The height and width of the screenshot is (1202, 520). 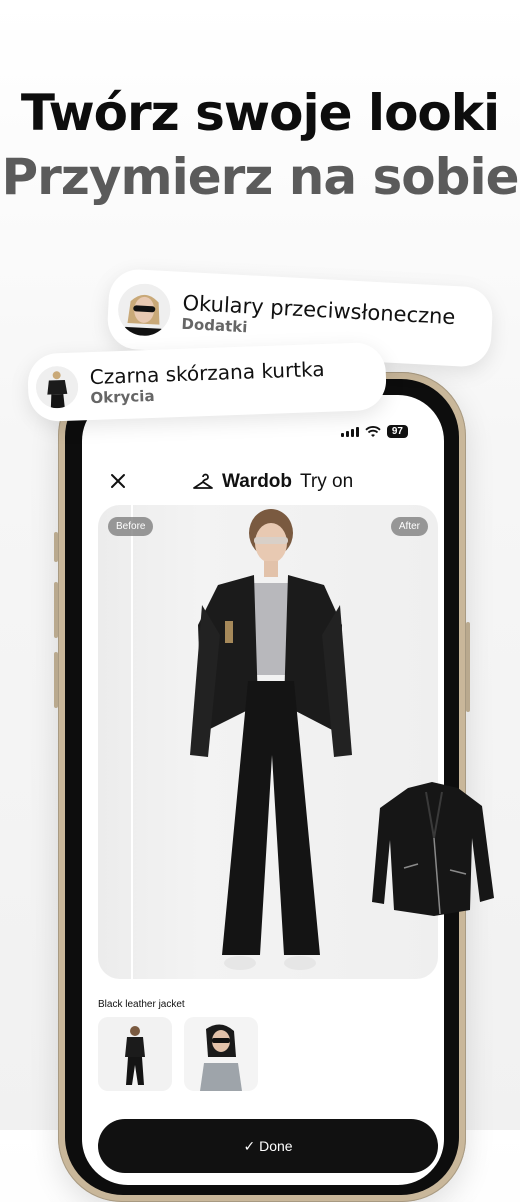 I want to click on jacket-avatar-icon, so click(x=57, y=387).